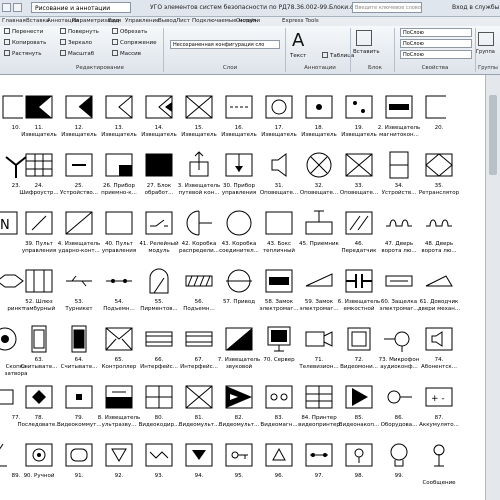  Describe the element at coordinates (199, 418) in the screenshot. I see `symbol-number: 81.` at that location.